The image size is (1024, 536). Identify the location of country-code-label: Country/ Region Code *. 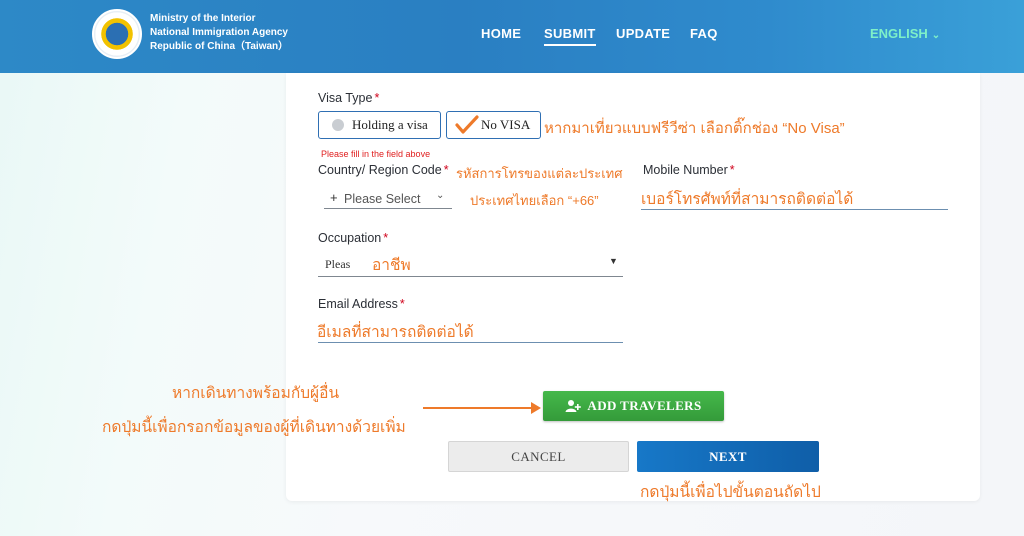
(383, 170).